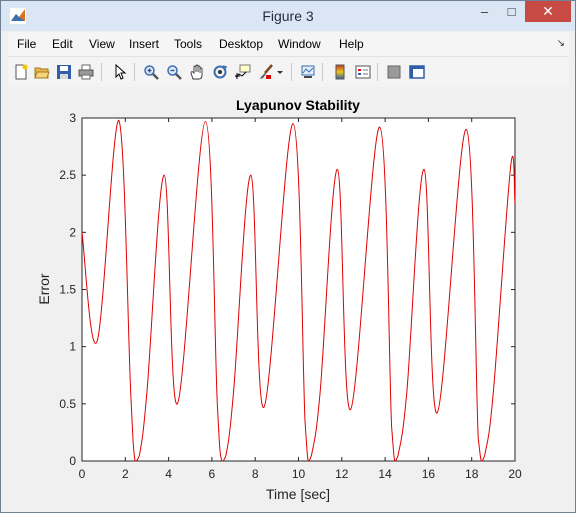  I want to click on menu-edit: Edit, so click(62, 44).